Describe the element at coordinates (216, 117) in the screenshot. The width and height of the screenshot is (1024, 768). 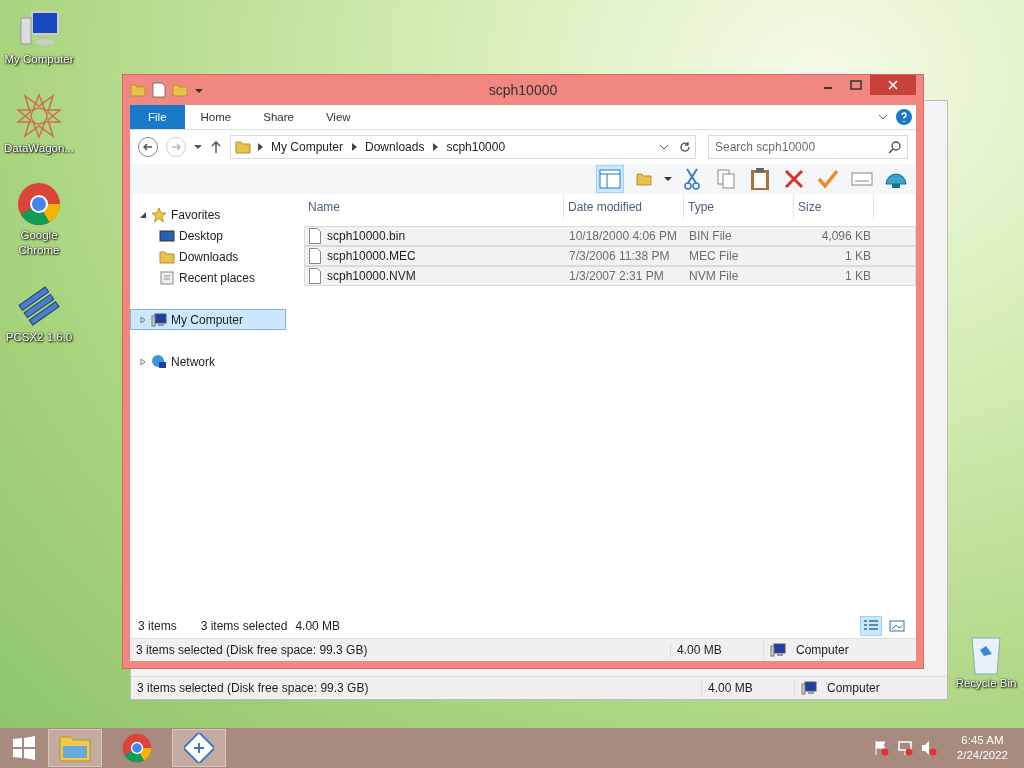
I see `ribbon-tab: Home` at that location.